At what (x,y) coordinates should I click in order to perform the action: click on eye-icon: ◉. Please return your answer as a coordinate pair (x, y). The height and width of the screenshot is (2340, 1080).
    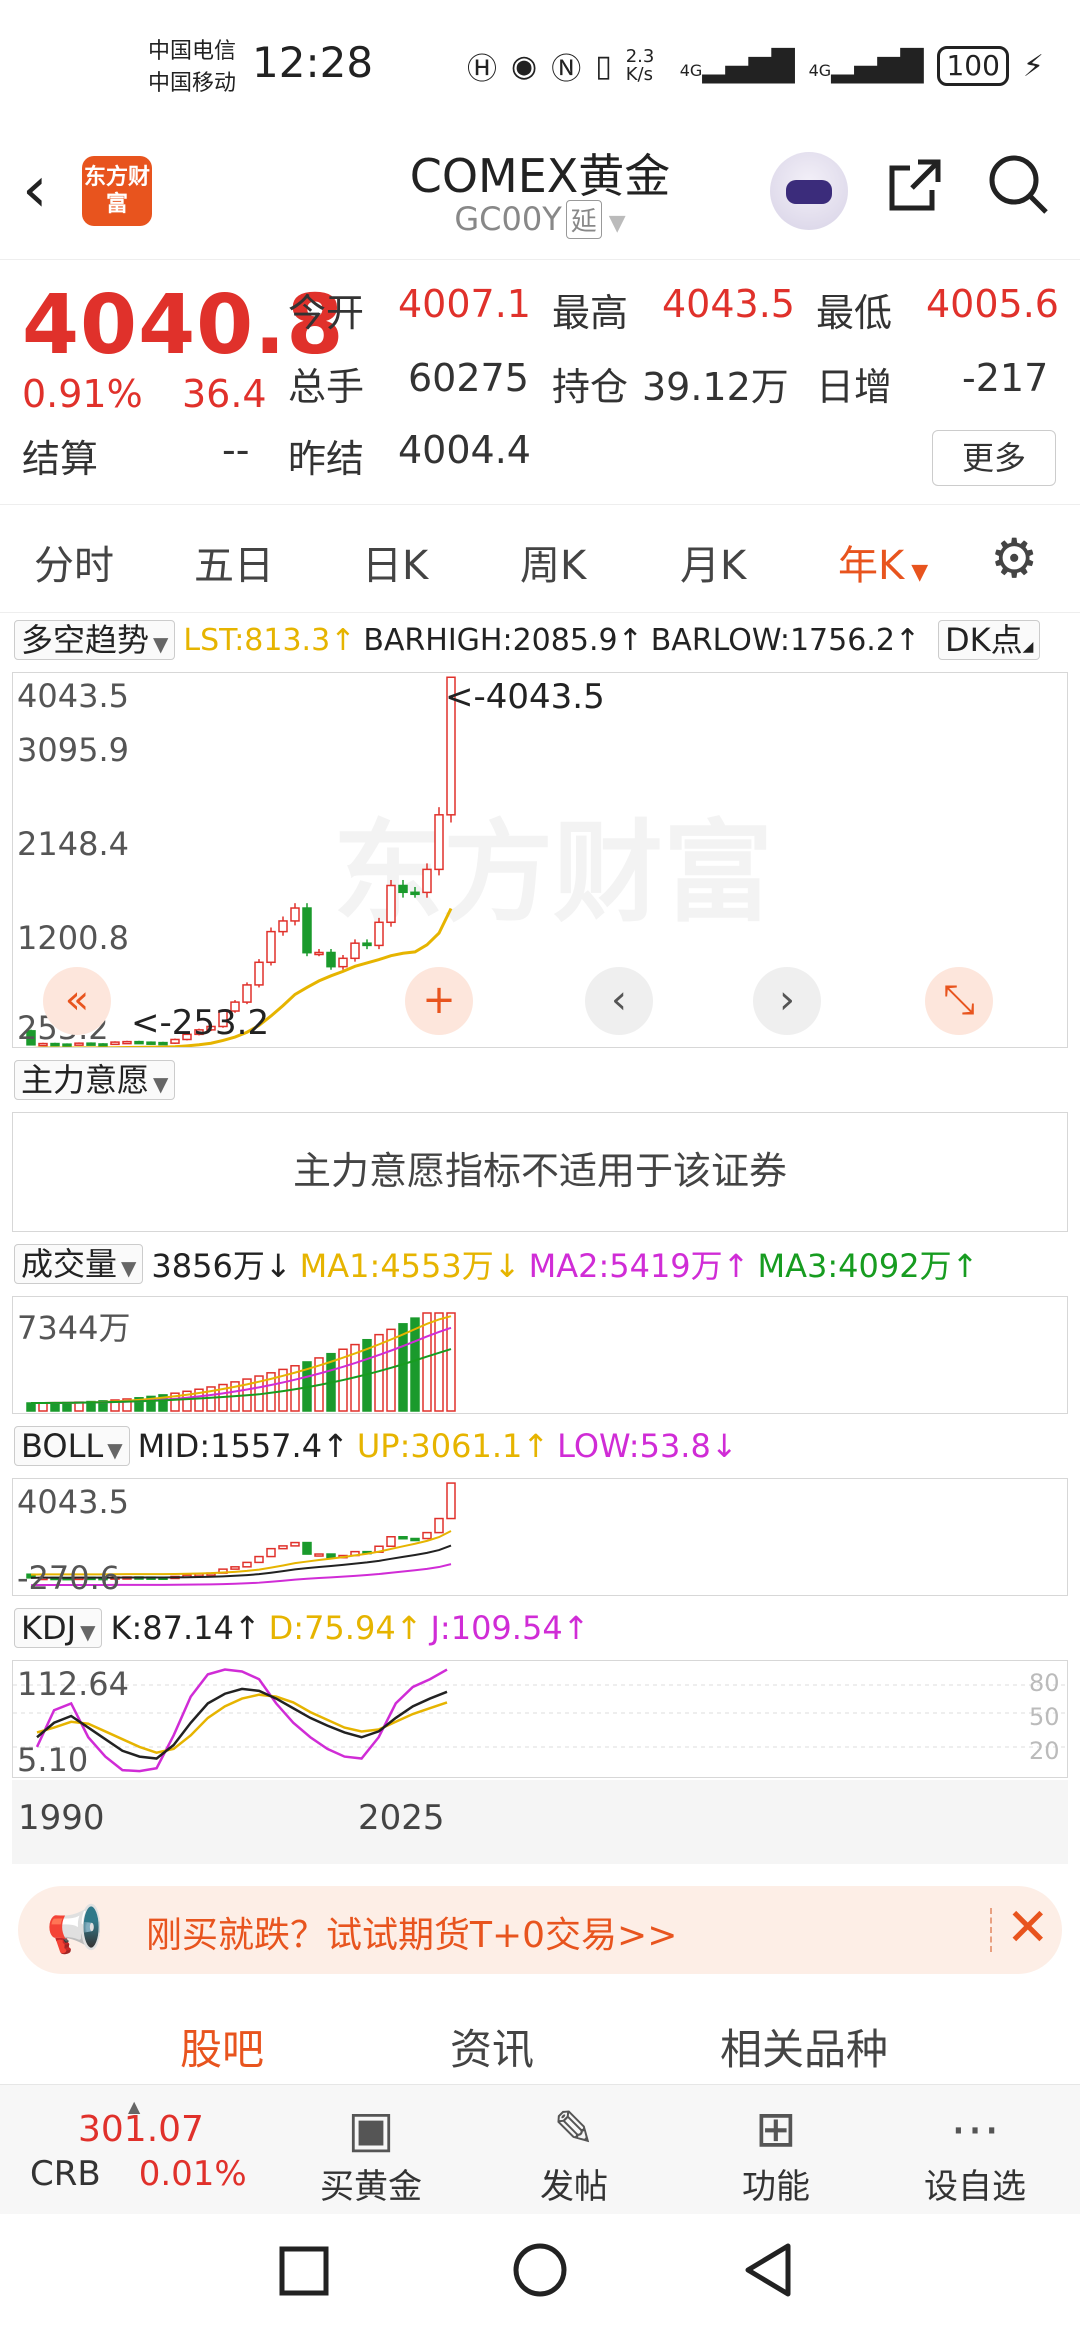
    Looking at the image, I should click on (524, 66).